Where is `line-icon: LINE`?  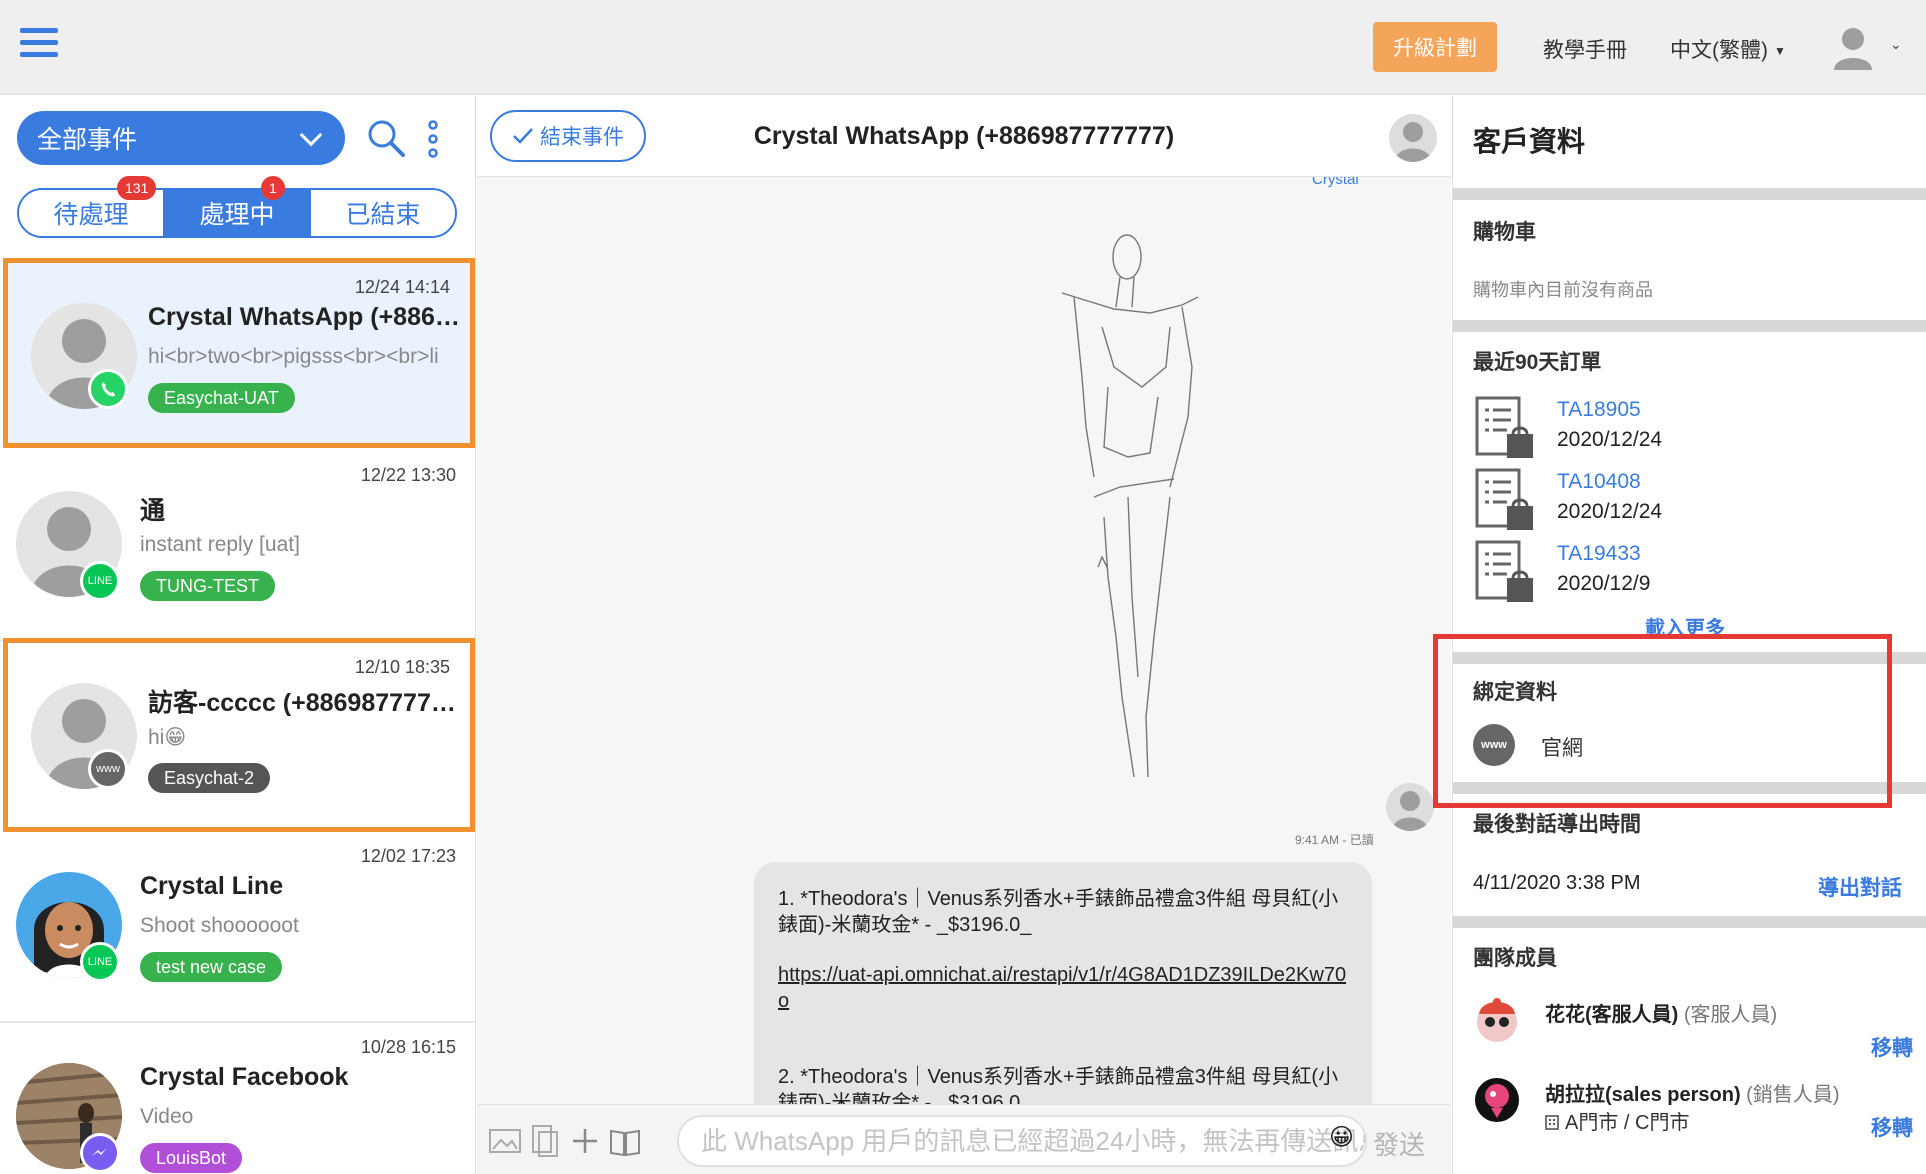 line-icon: LINE is located at coordinates (100, 962).